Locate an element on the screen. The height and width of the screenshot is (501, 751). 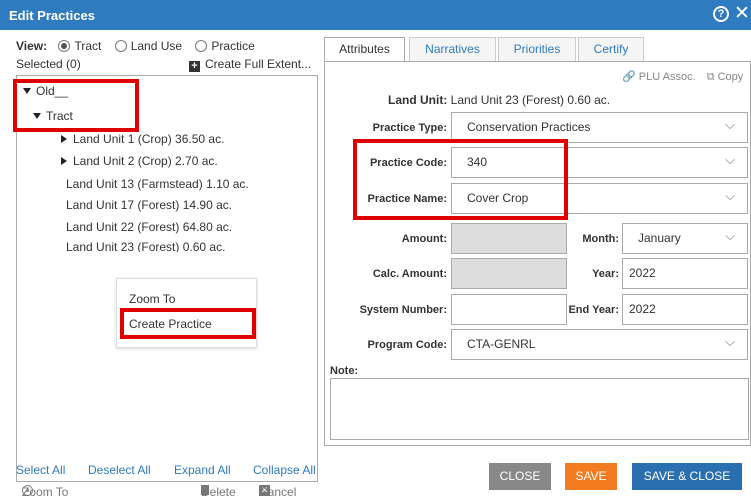
tab-priorities: Priorities is located at coordinates (537, 49).